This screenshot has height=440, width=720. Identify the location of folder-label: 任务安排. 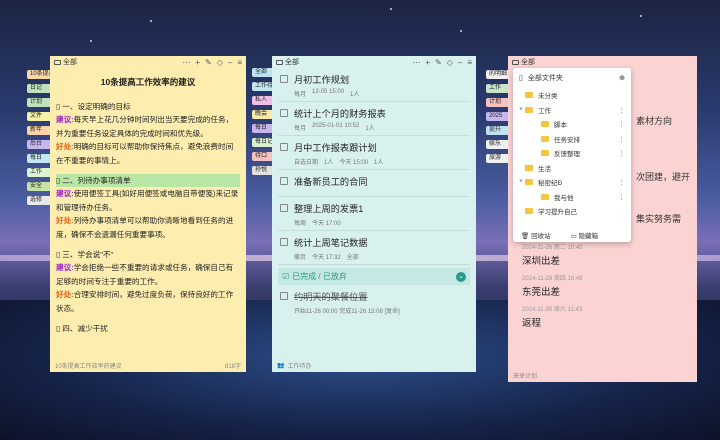
(567, 140).